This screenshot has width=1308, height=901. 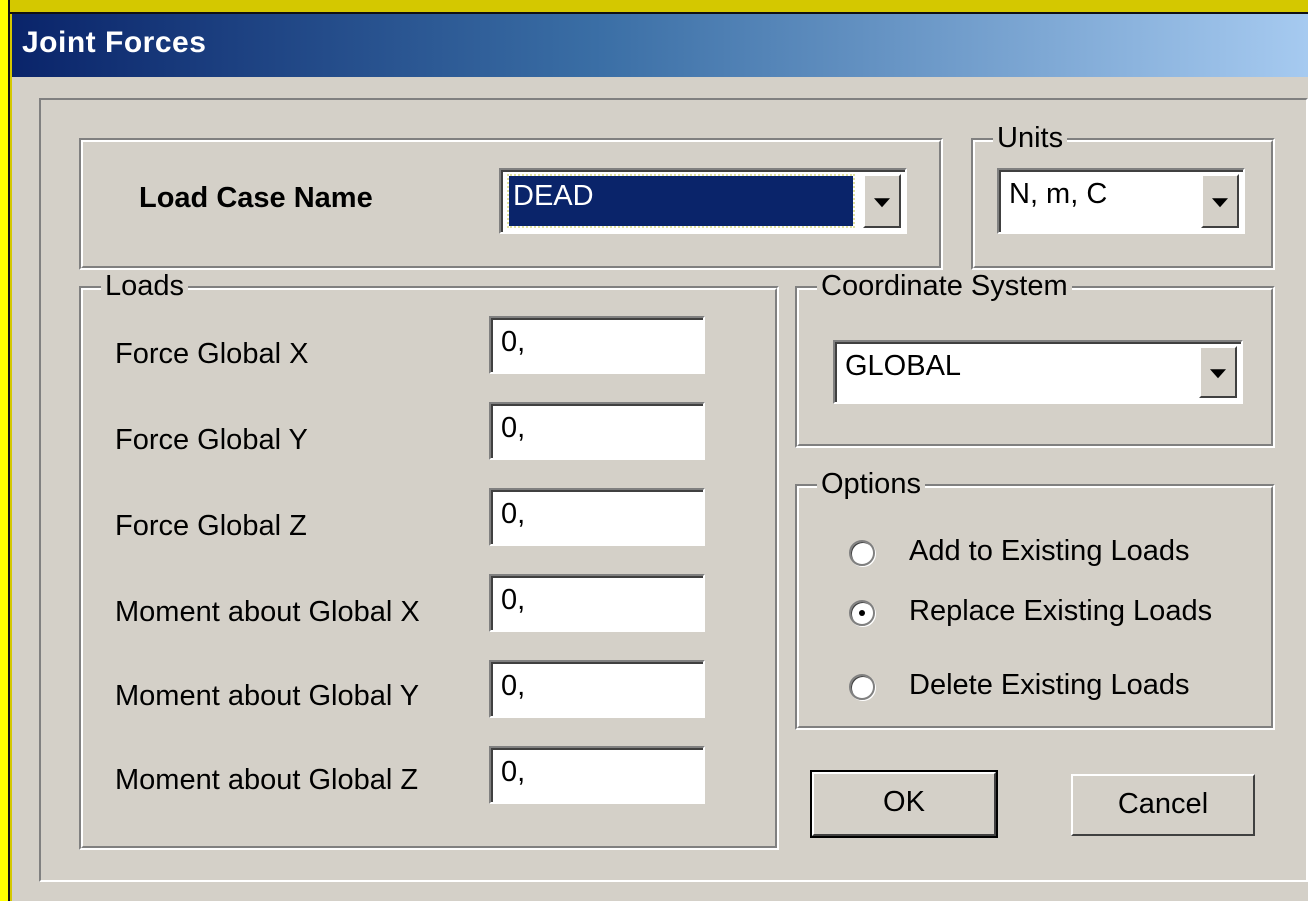 What do you see at coordinates (597, 689) in the screenshot?
I see `moment-global-y-field: 0,` at bounding box center [597, 689].